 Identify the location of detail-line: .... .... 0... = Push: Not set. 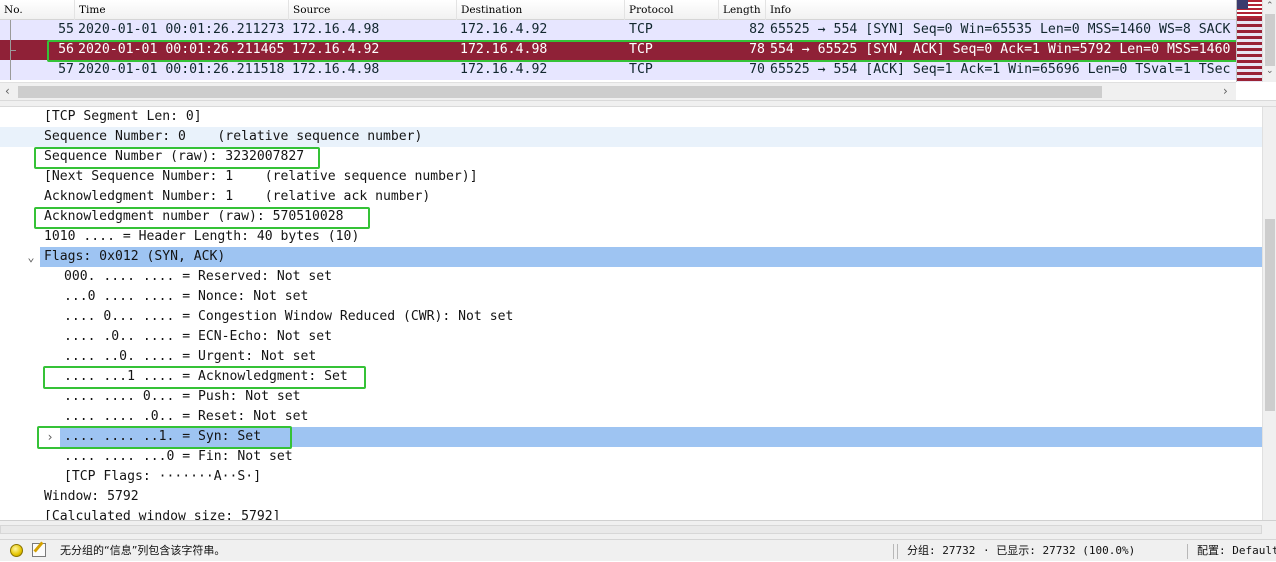
(631, 397).